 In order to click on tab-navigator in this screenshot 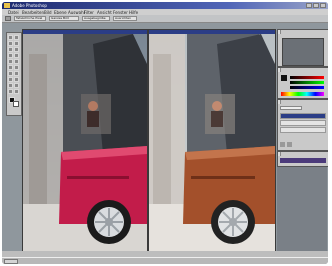, I will do `click(279, 32)`.